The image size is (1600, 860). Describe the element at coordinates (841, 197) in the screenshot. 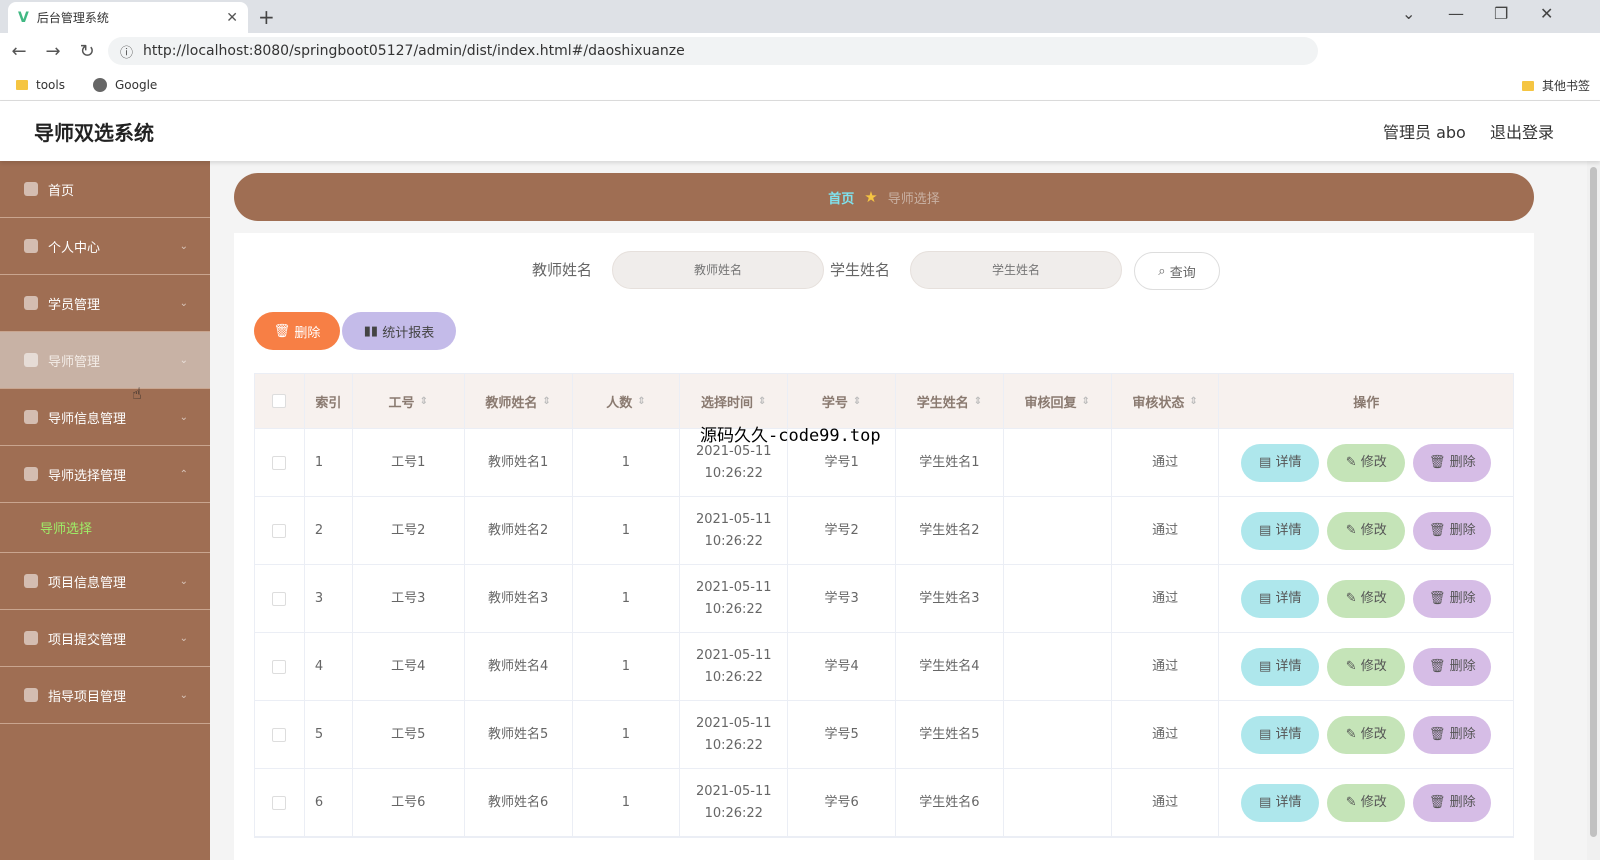

I see `breadcrumb-home: 首页` at that location.